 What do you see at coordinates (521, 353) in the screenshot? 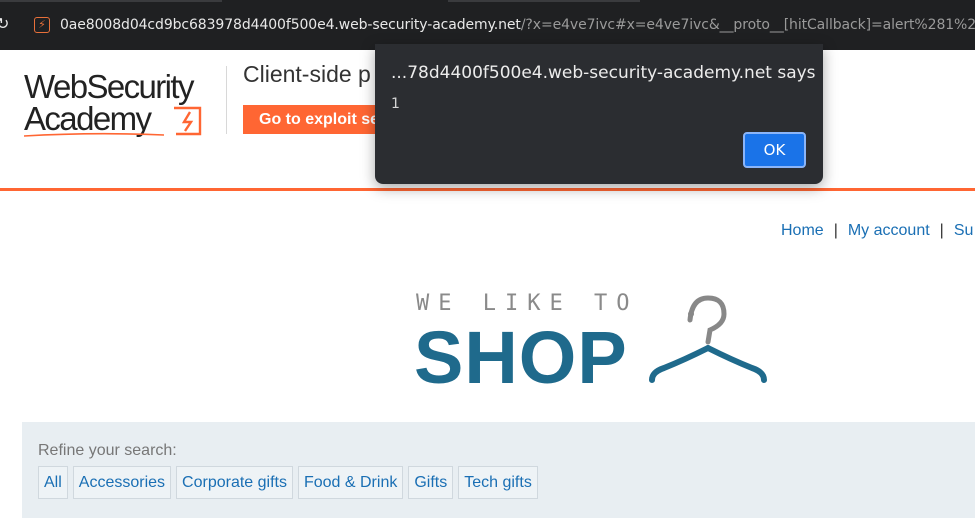
I see `shop-word: SHOP` at bounding box center [521, 353].